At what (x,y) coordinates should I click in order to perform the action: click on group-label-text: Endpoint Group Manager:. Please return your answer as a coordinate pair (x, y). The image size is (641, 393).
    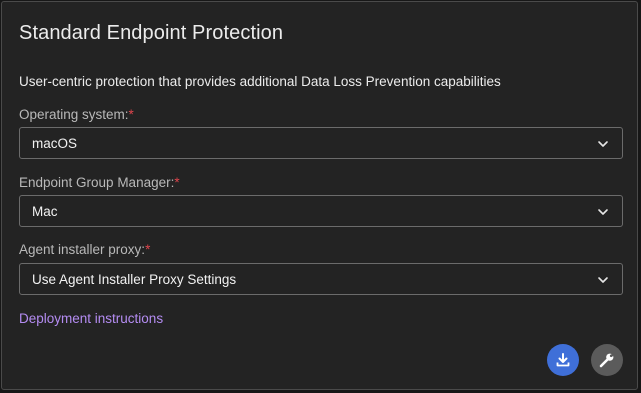
    Looking at the image, I should click on (97, 182).